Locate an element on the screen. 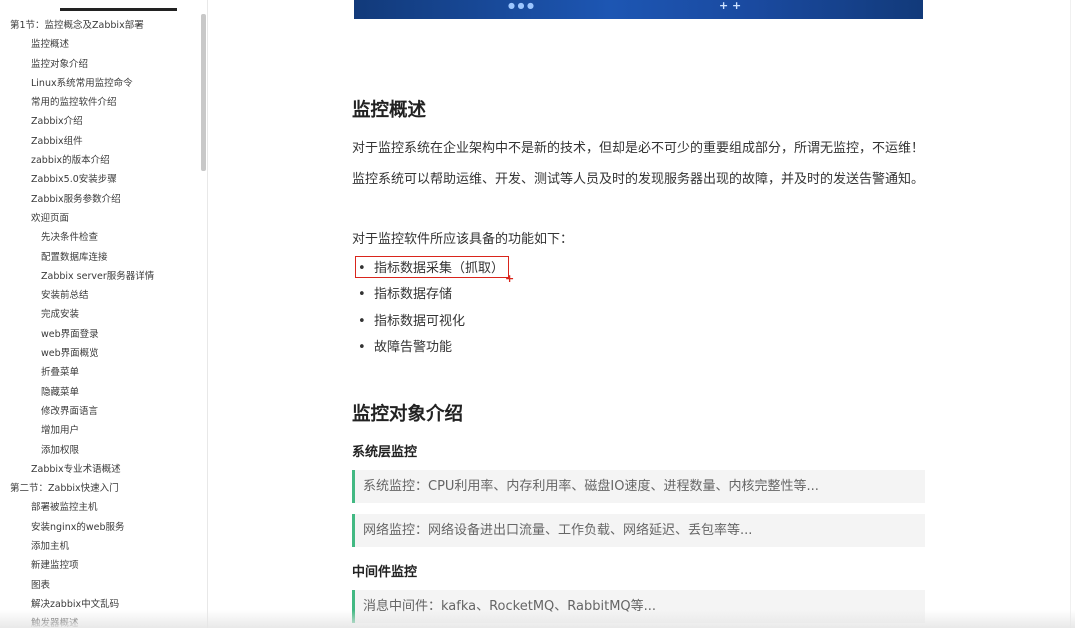 The width and height of the screenshot is (1075, 628). page-right-edge is located at coordinates (1070, 314).